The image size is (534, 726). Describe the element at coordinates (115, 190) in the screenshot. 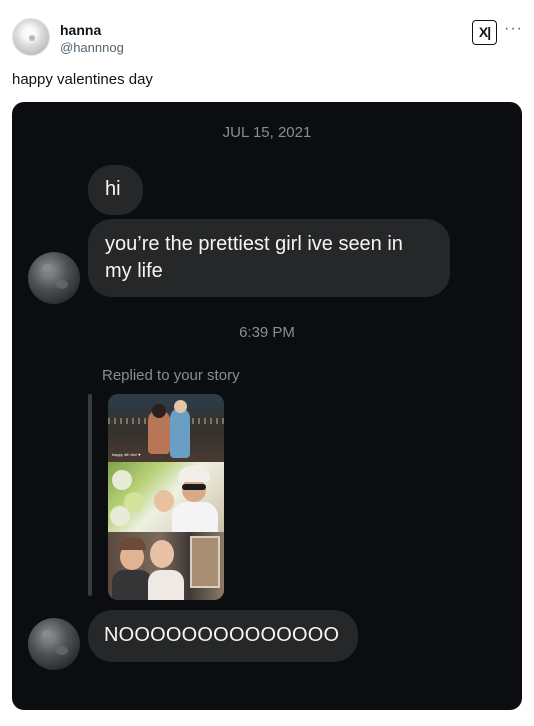

I see `message-bubble: hi` at that location.